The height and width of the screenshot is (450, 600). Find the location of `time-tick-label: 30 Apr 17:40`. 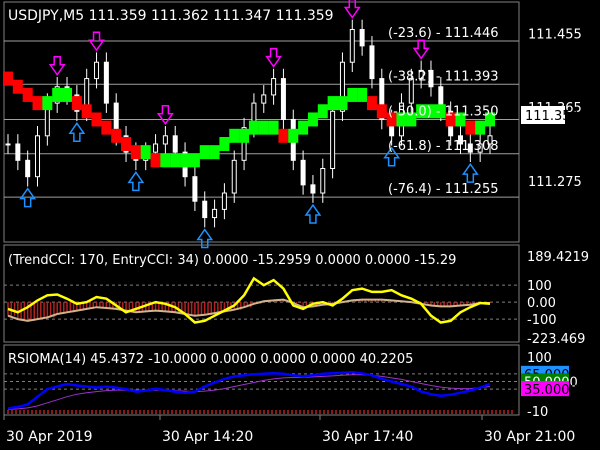

time-tick-label: 30 Apr 17:40 is located at coordinates (367, 437).